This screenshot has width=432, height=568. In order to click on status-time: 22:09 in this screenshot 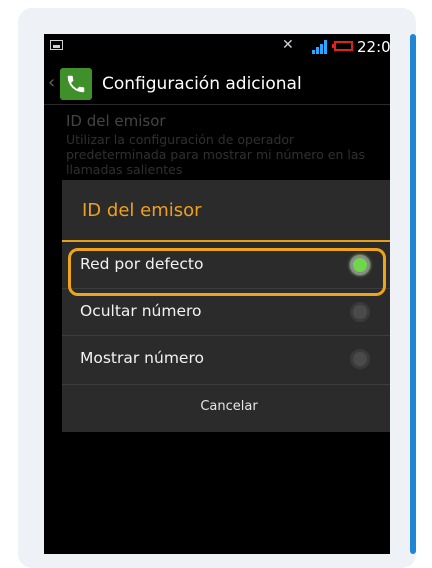, I will do `click(373, 47)`.